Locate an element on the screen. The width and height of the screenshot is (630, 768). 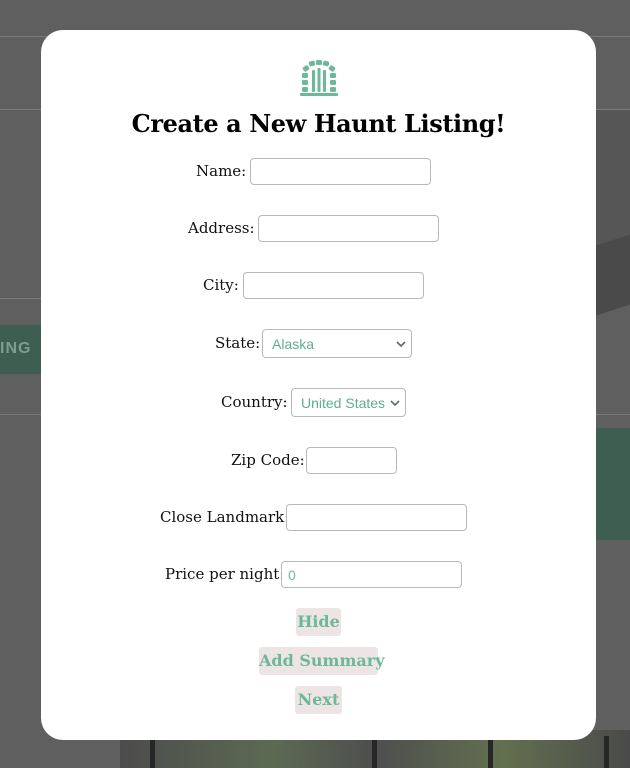
city-label: City: is located at coordinates (221, 285).